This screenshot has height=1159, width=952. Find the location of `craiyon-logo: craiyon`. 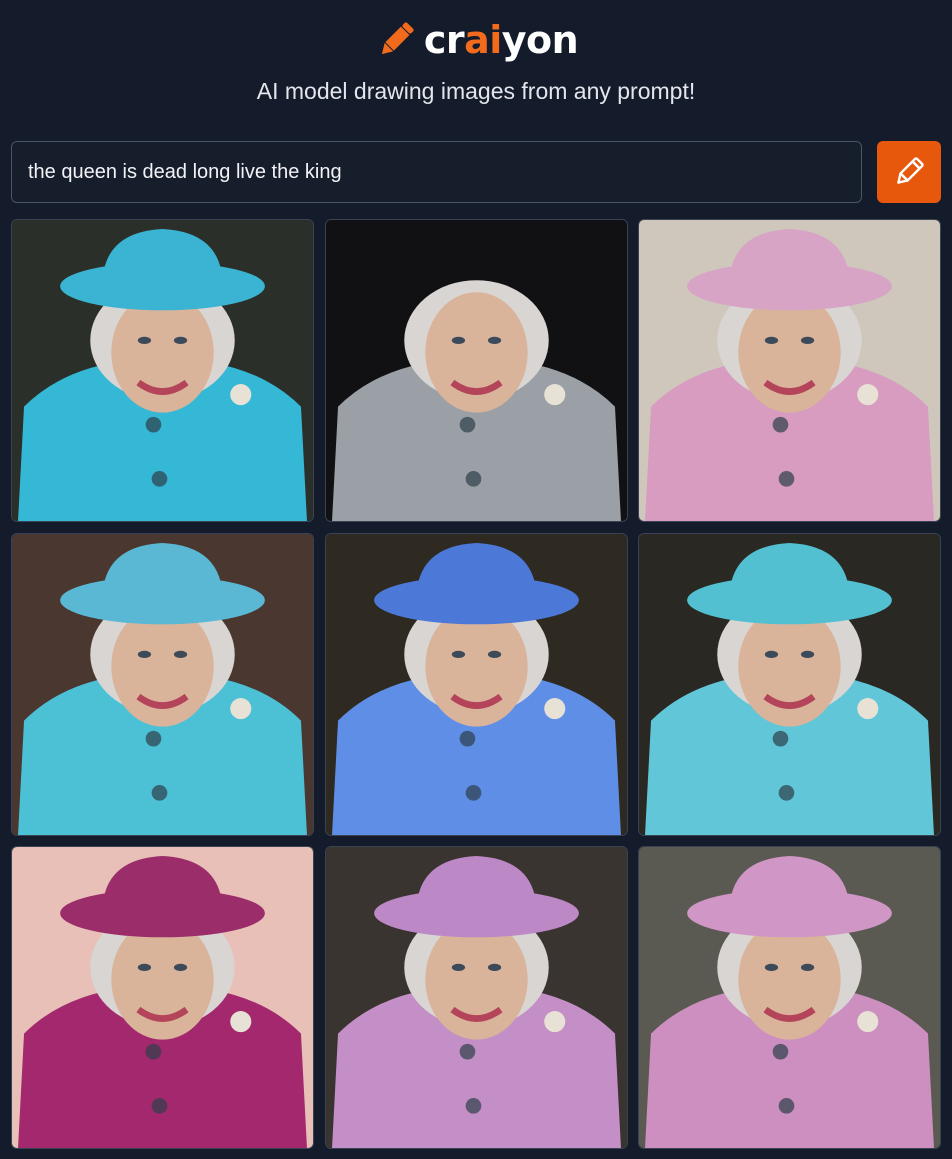

craiyon-logo: craiyon is located at coordinates (476, 40).